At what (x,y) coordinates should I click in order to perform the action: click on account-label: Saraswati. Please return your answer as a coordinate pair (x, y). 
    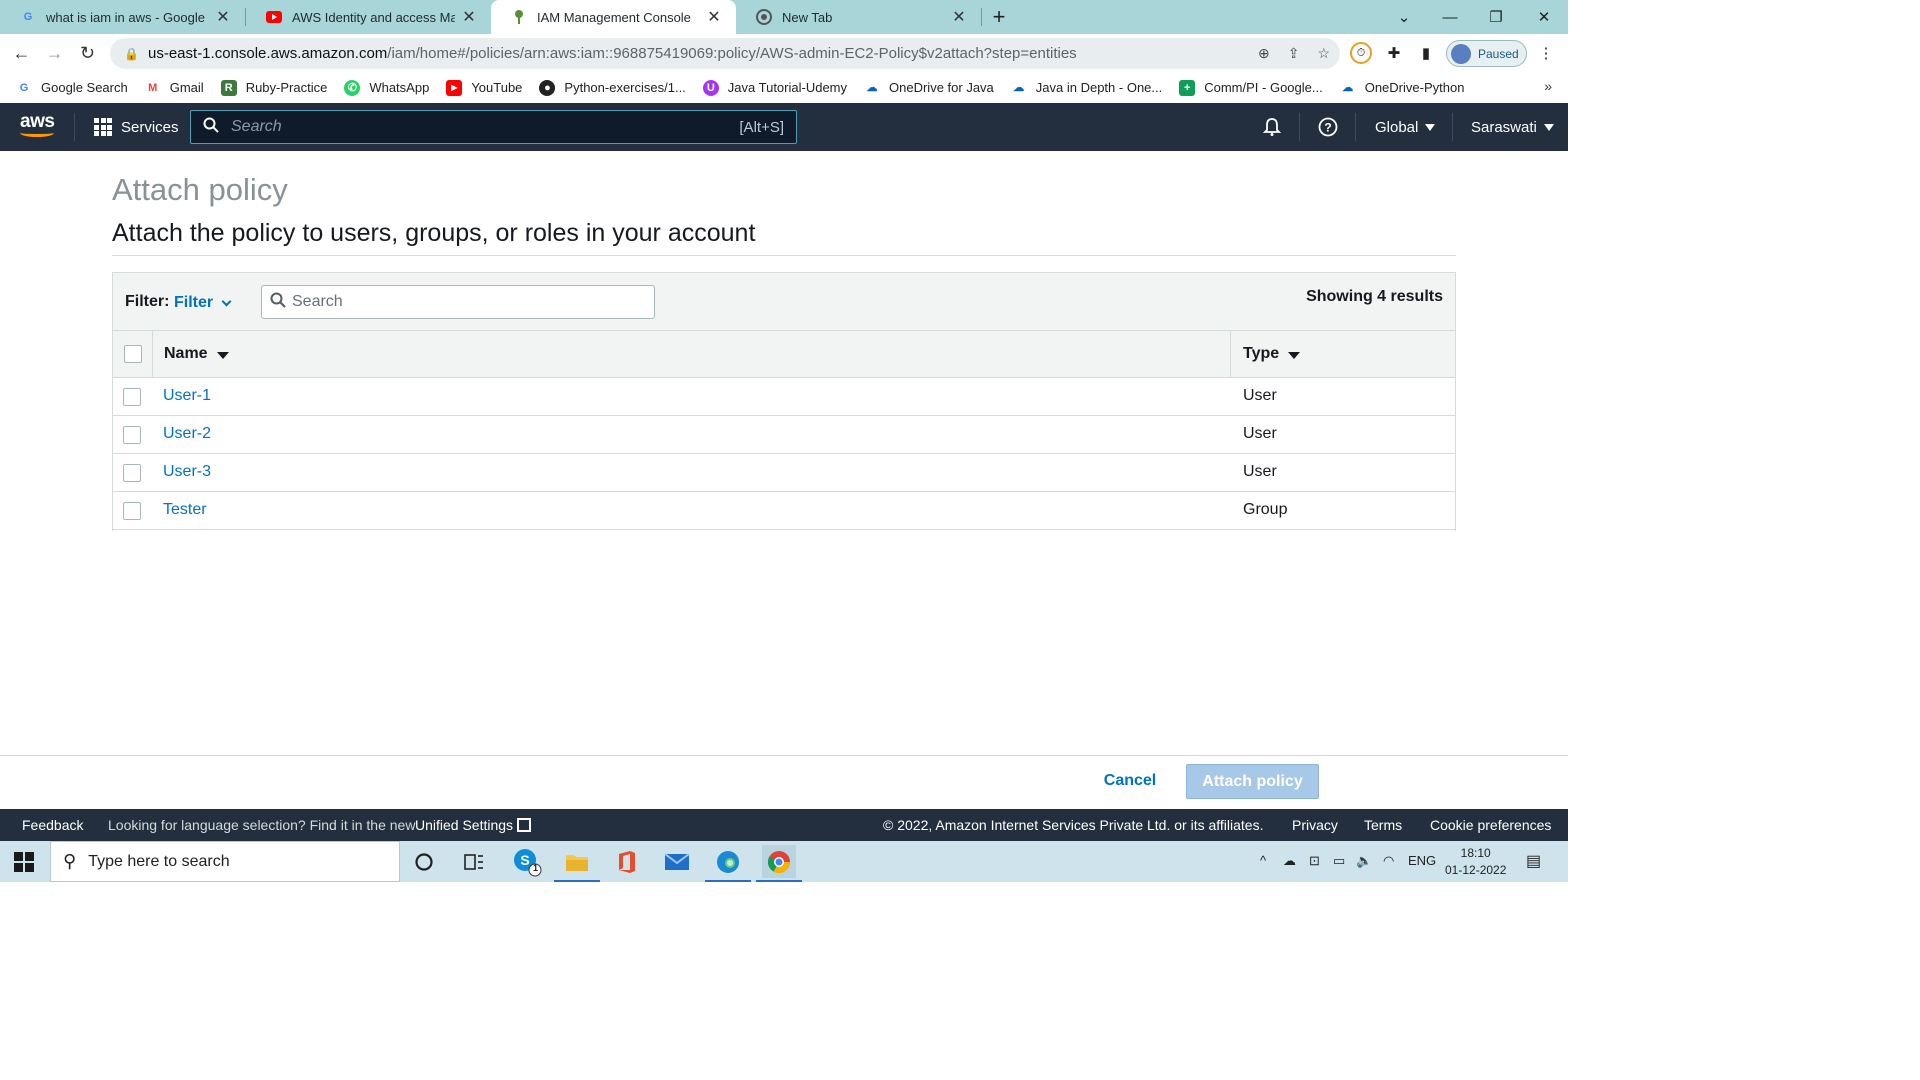
    Looking at the image, I should click on (1504, 127).